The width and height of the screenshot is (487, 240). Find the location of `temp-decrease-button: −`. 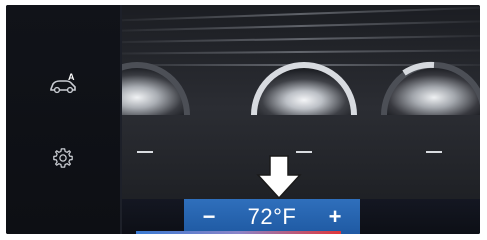

temp-decrease-button: − is located at coordinates (209, 216).